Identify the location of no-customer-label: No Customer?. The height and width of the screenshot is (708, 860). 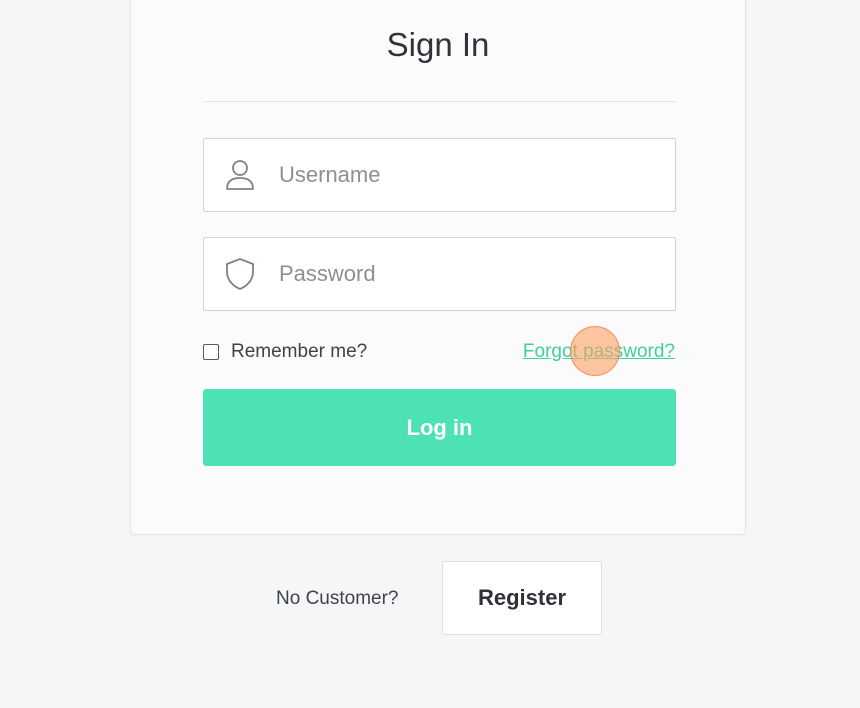
(337, 598).